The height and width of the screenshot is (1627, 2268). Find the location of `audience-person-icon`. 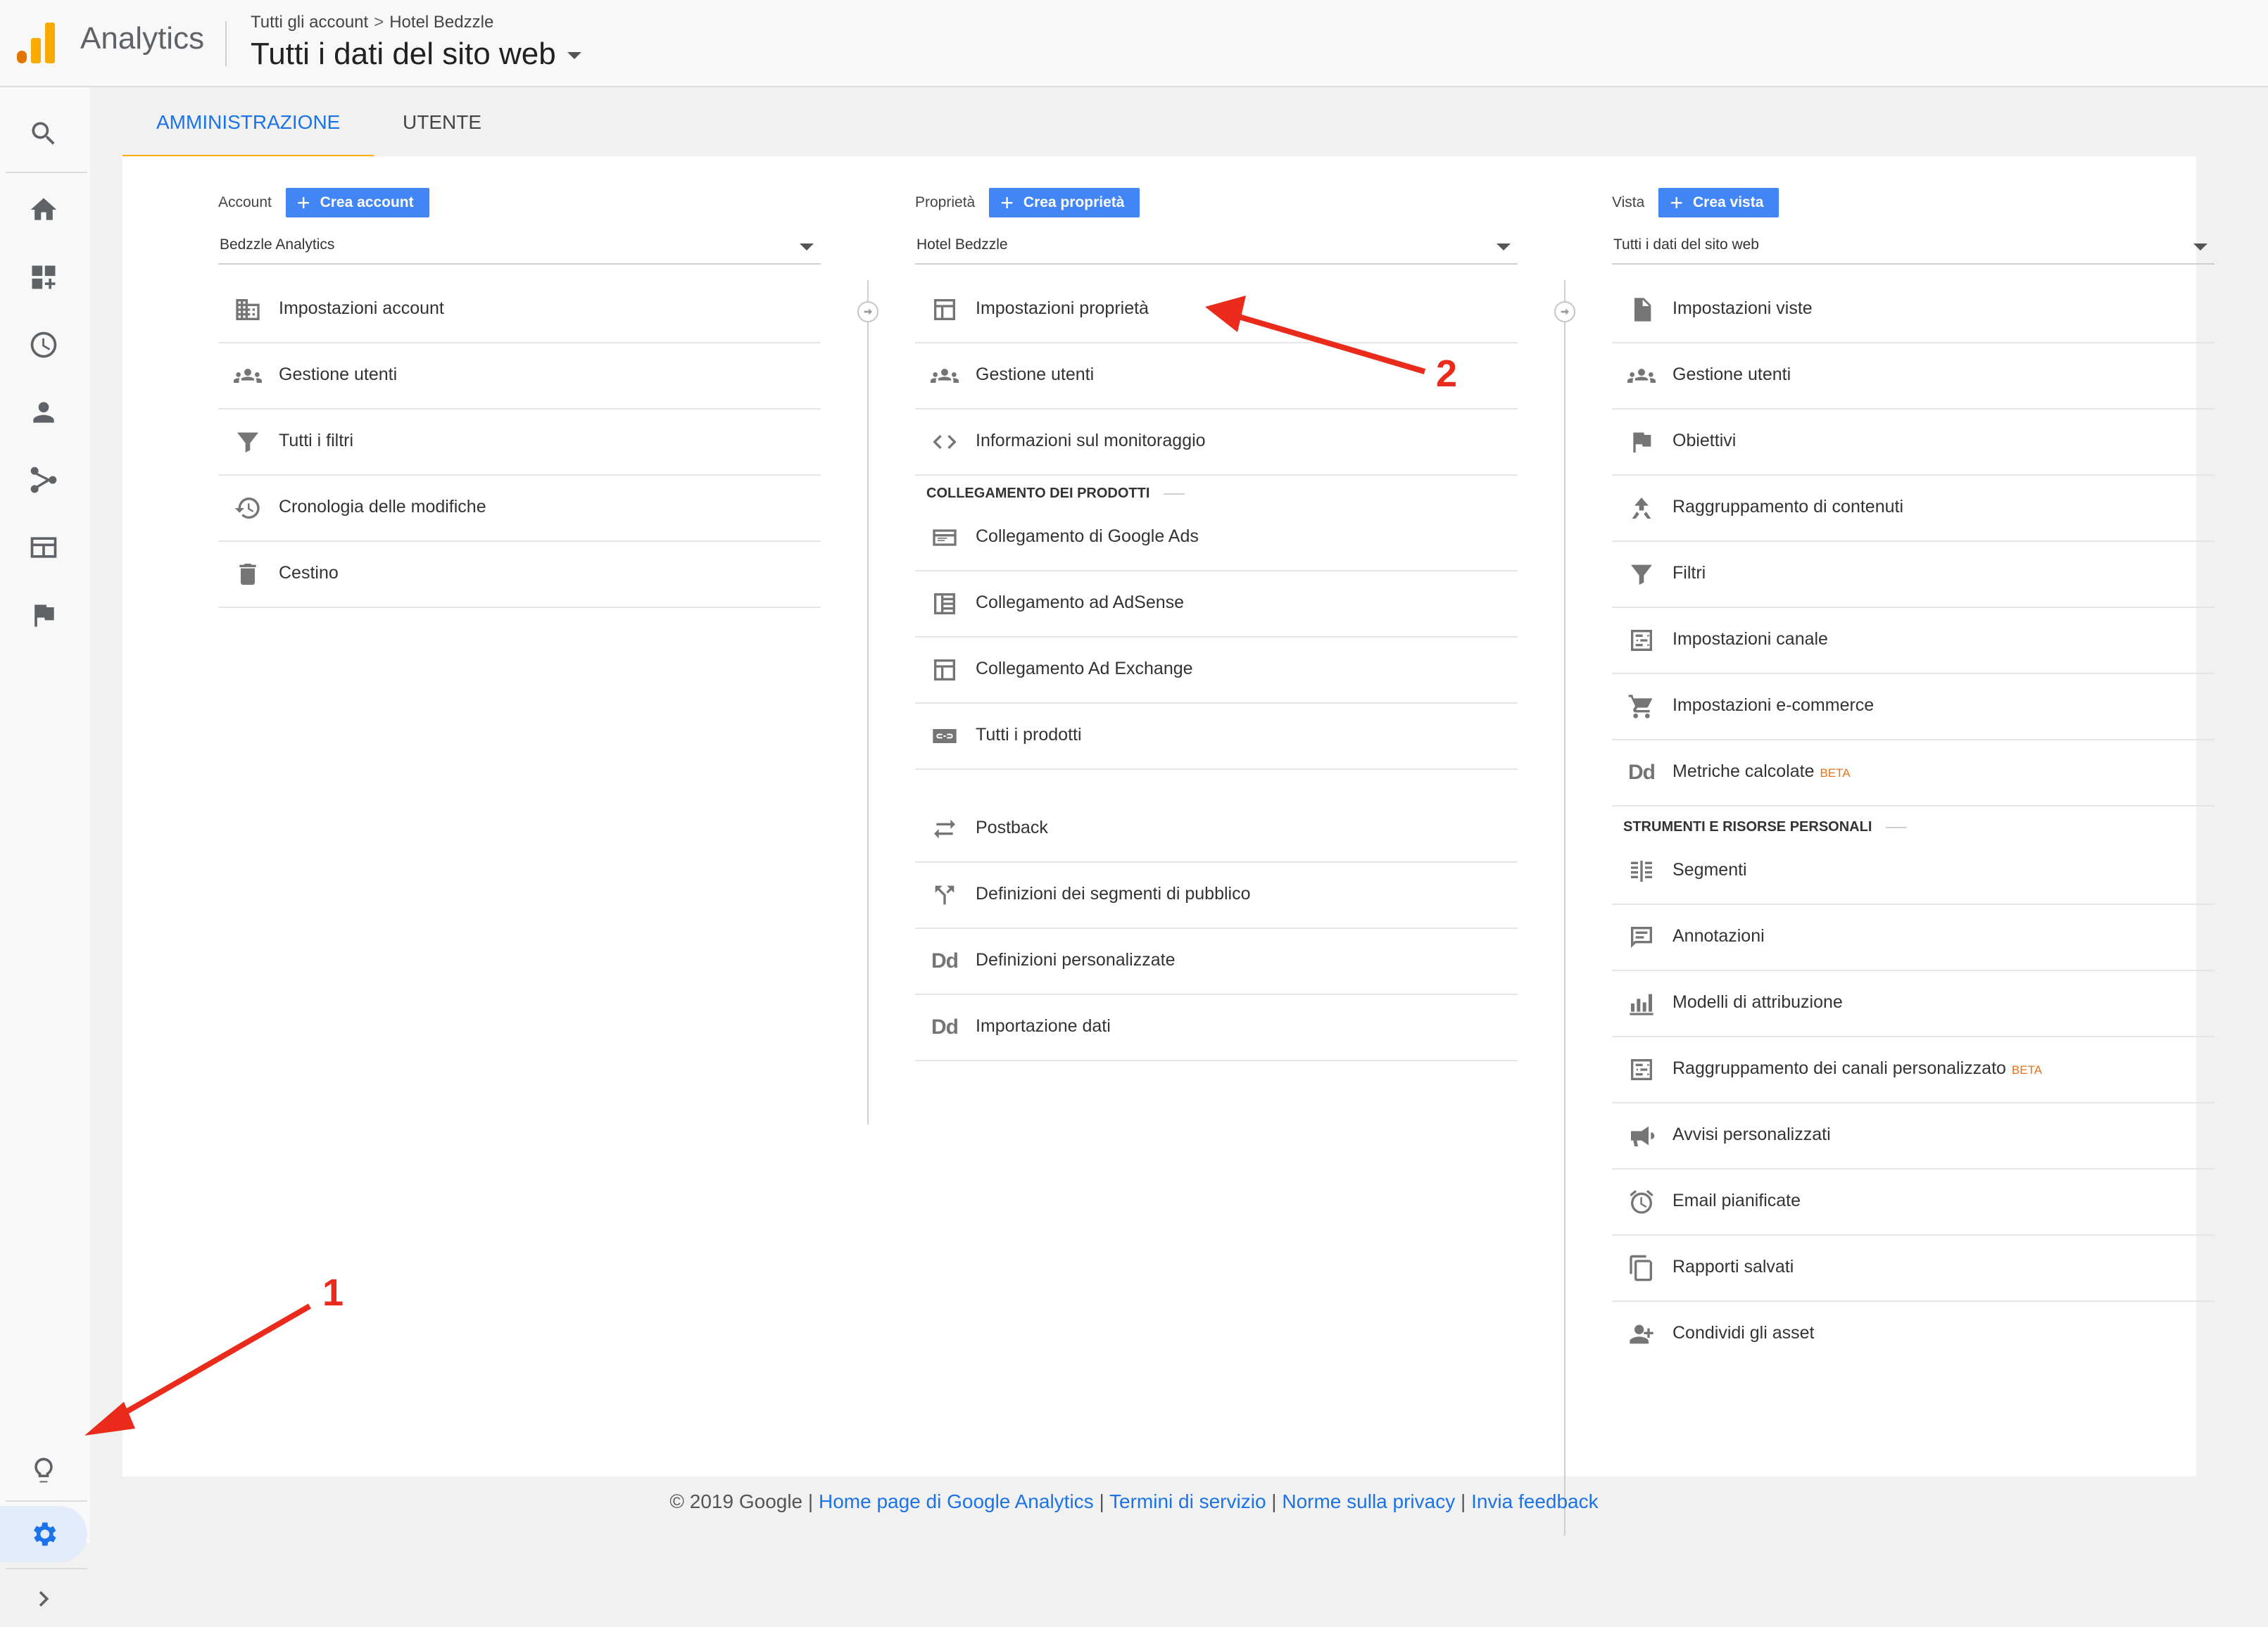

audience-person-icon is located at coordinates (44, 413).